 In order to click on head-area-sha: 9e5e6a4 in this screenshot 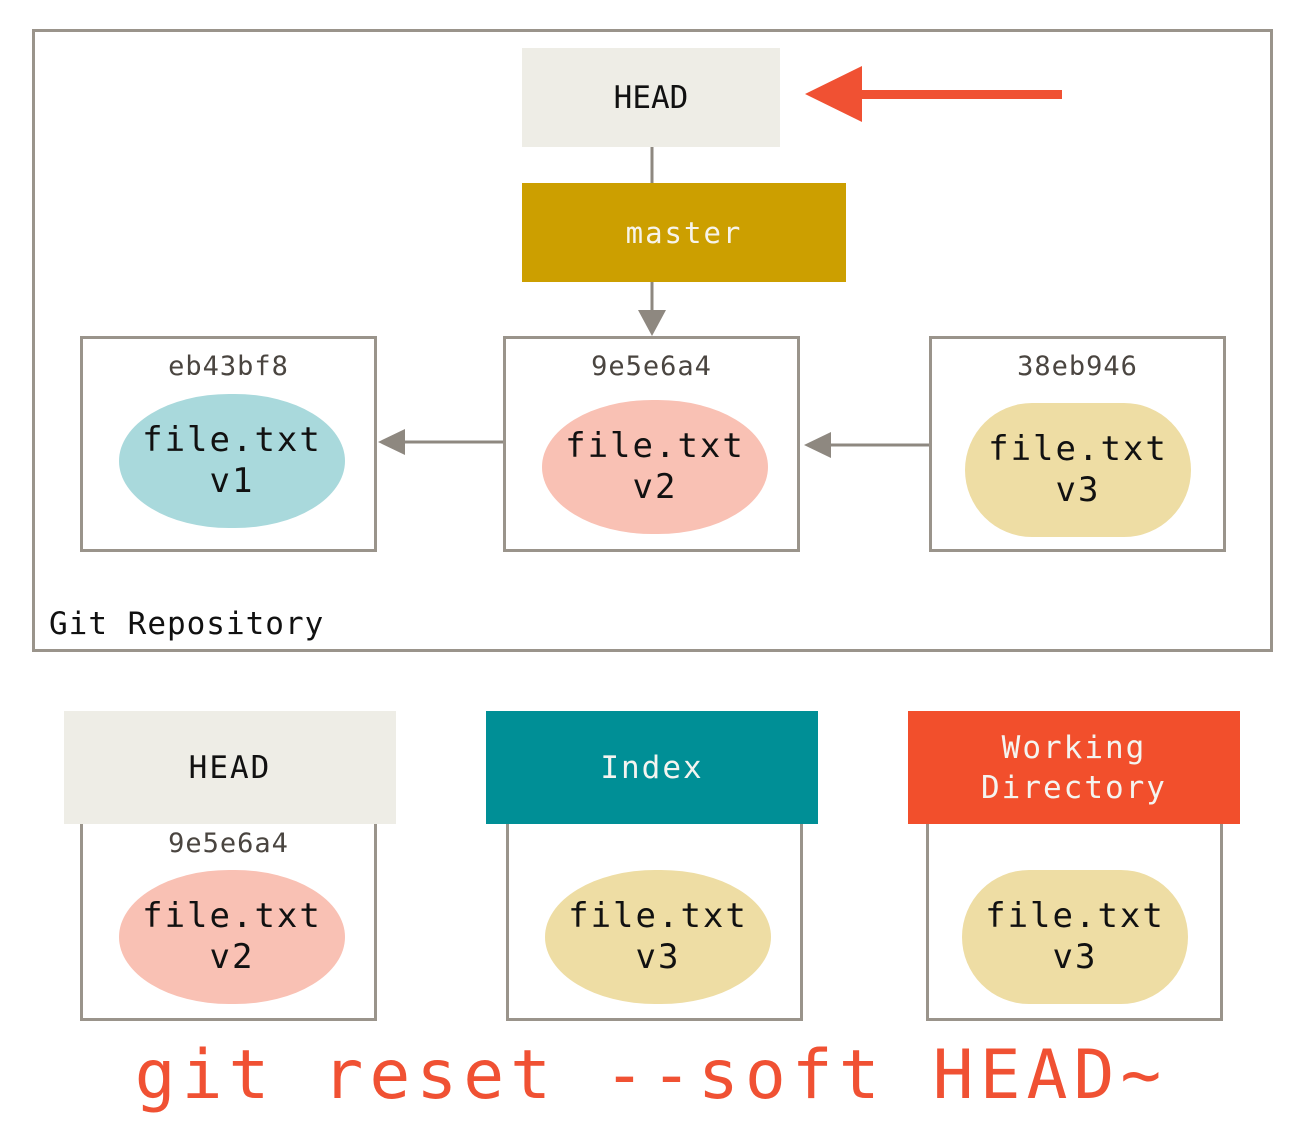, I will do `click(228, 843)`.